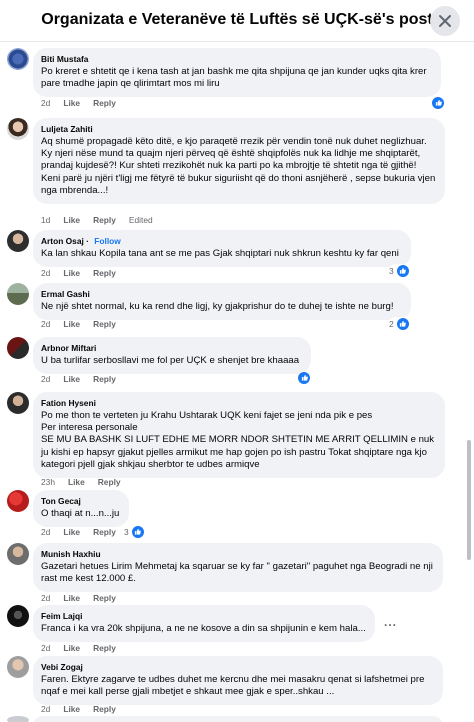  I want to click on next-comment-avatar, so click(18, 719).